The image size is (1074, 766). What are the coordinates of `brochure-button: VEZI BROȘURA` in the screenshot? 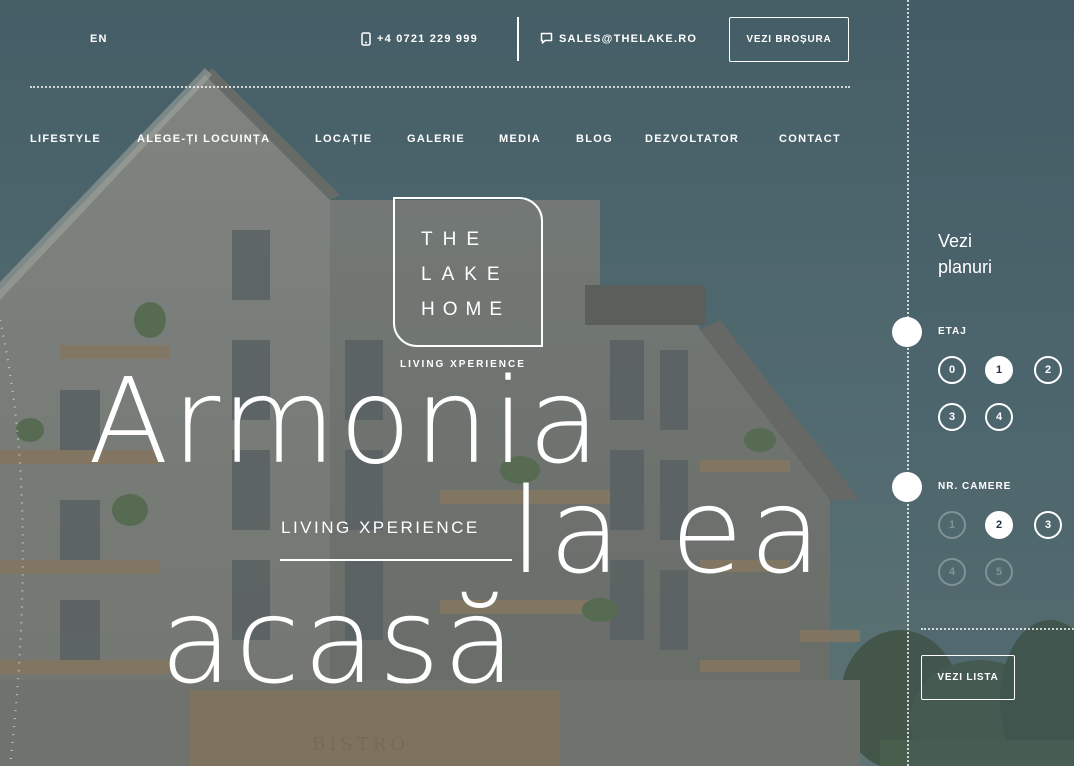 It's located at (789, 39).